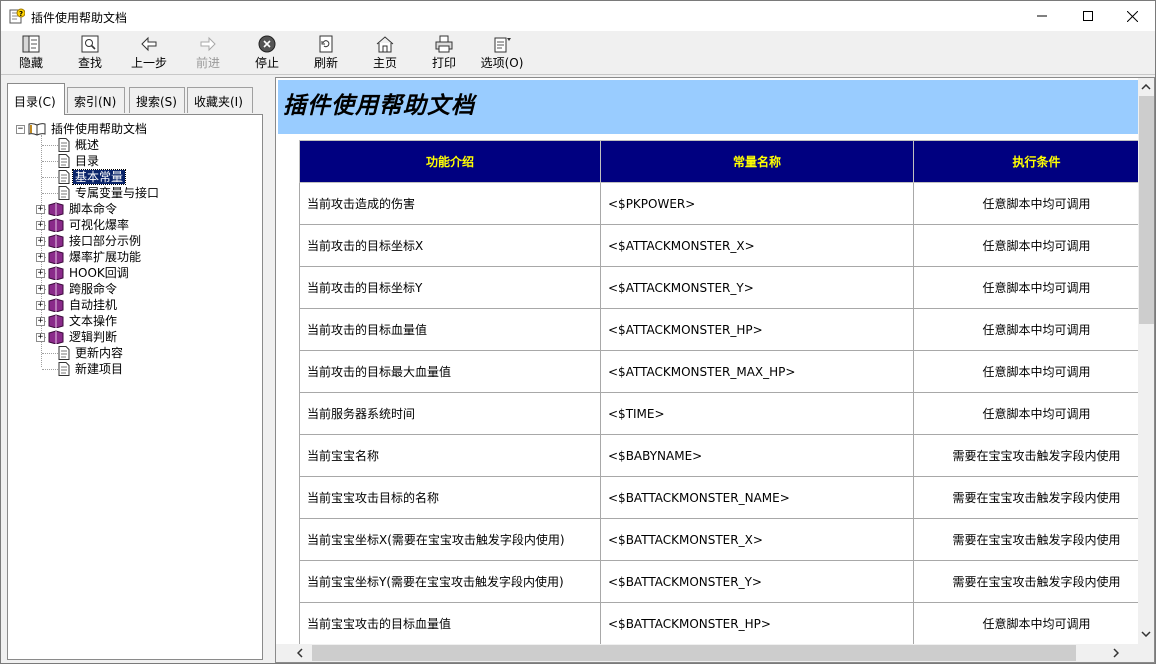  Describe the element at coordinates (92, 177) in the screenshot. I see `tree-item: 基本常量` at that location.